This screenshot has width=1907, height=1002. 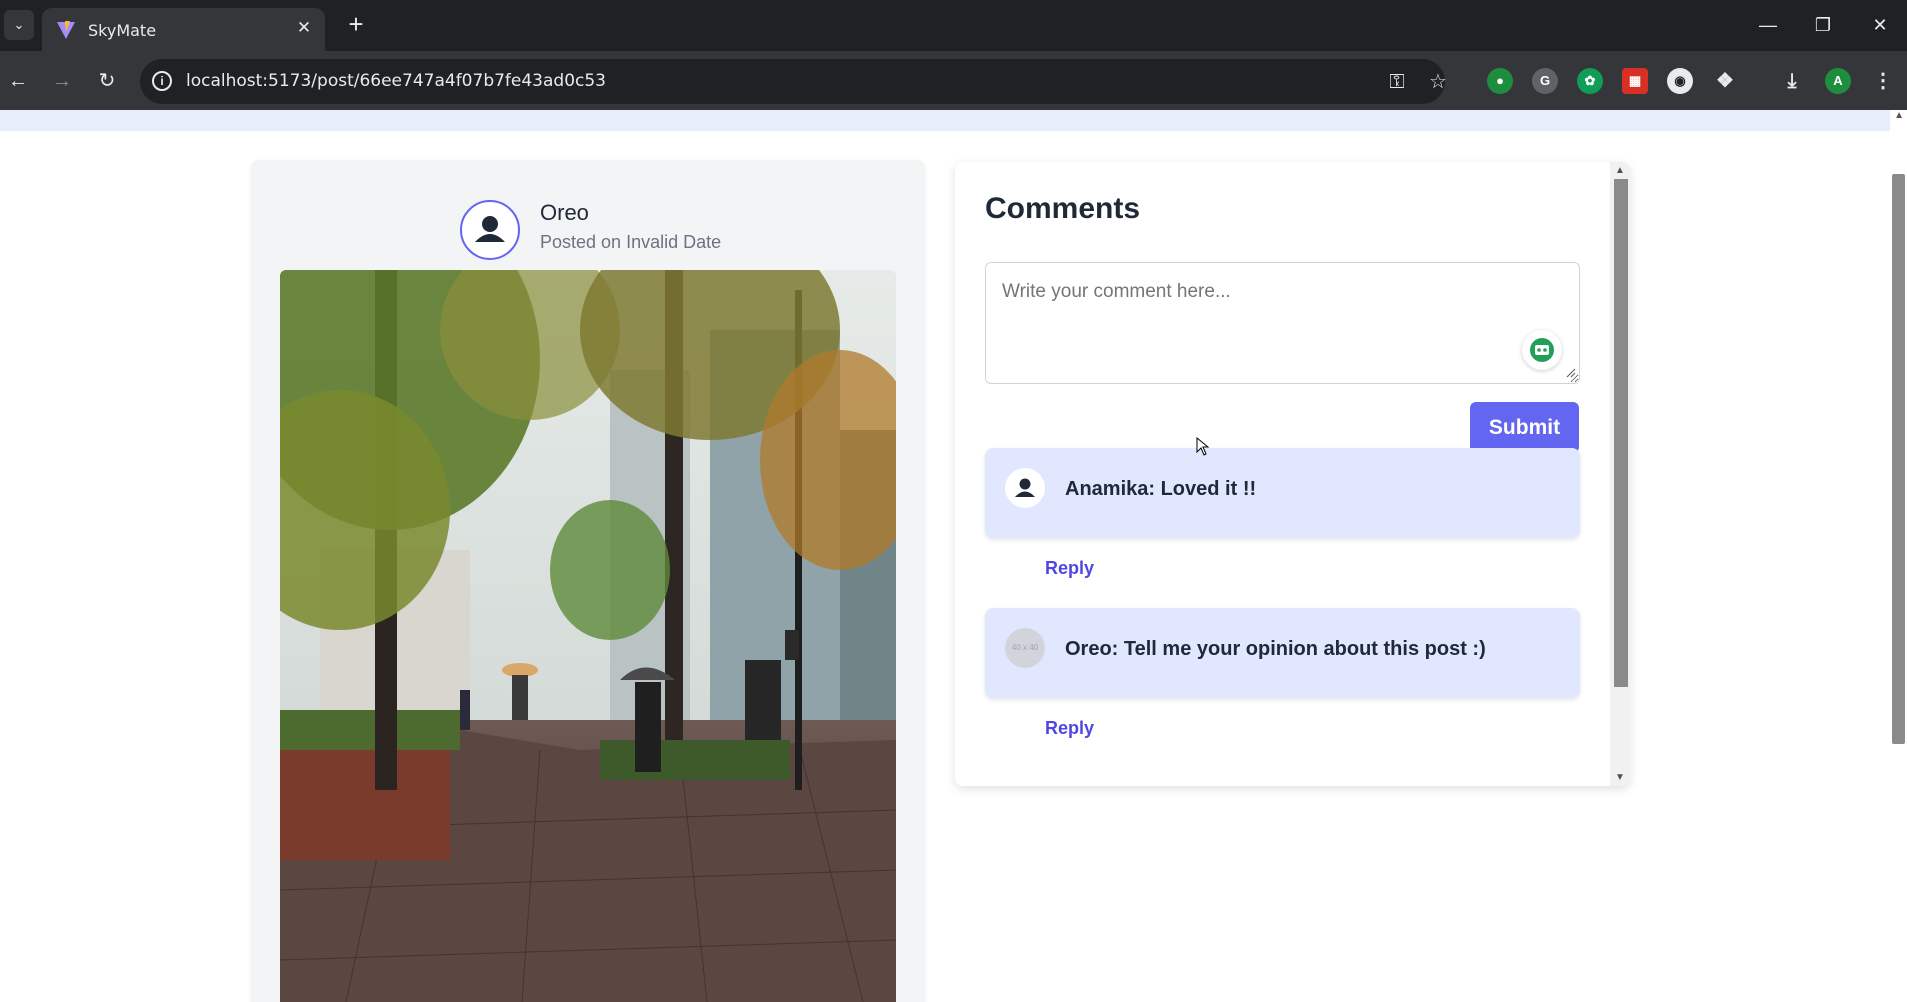 What do you see at coordinates (1590, 81) in the screenshot?
I see `extension-leaf-icon: ✿` at bounding box center [1590, 81].